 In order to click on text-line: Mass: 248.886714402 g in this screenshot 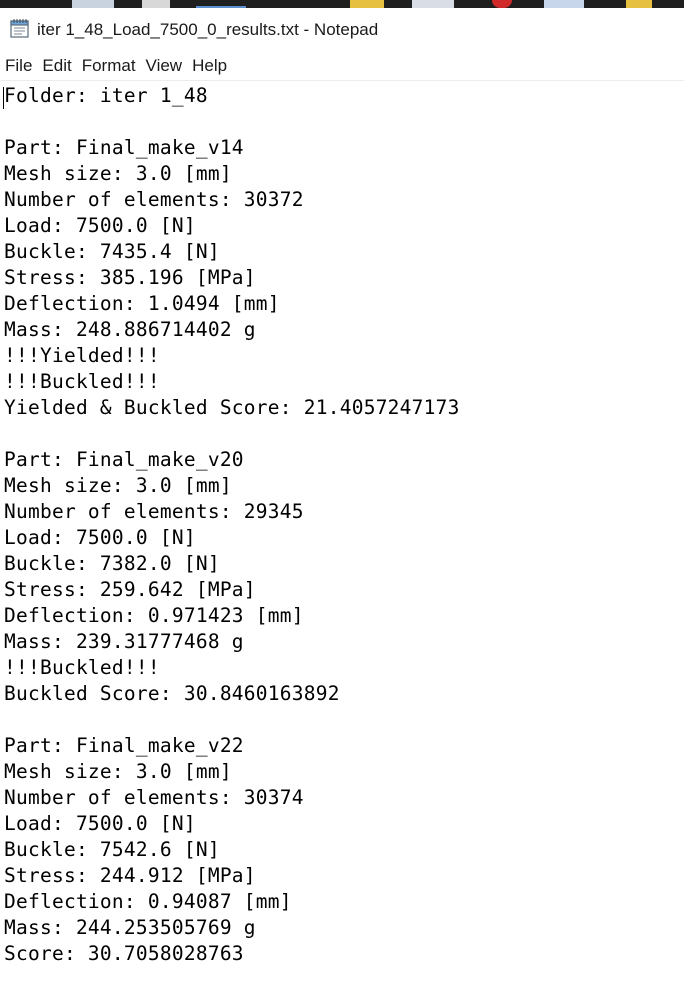, I will do `click(130, 329)`.